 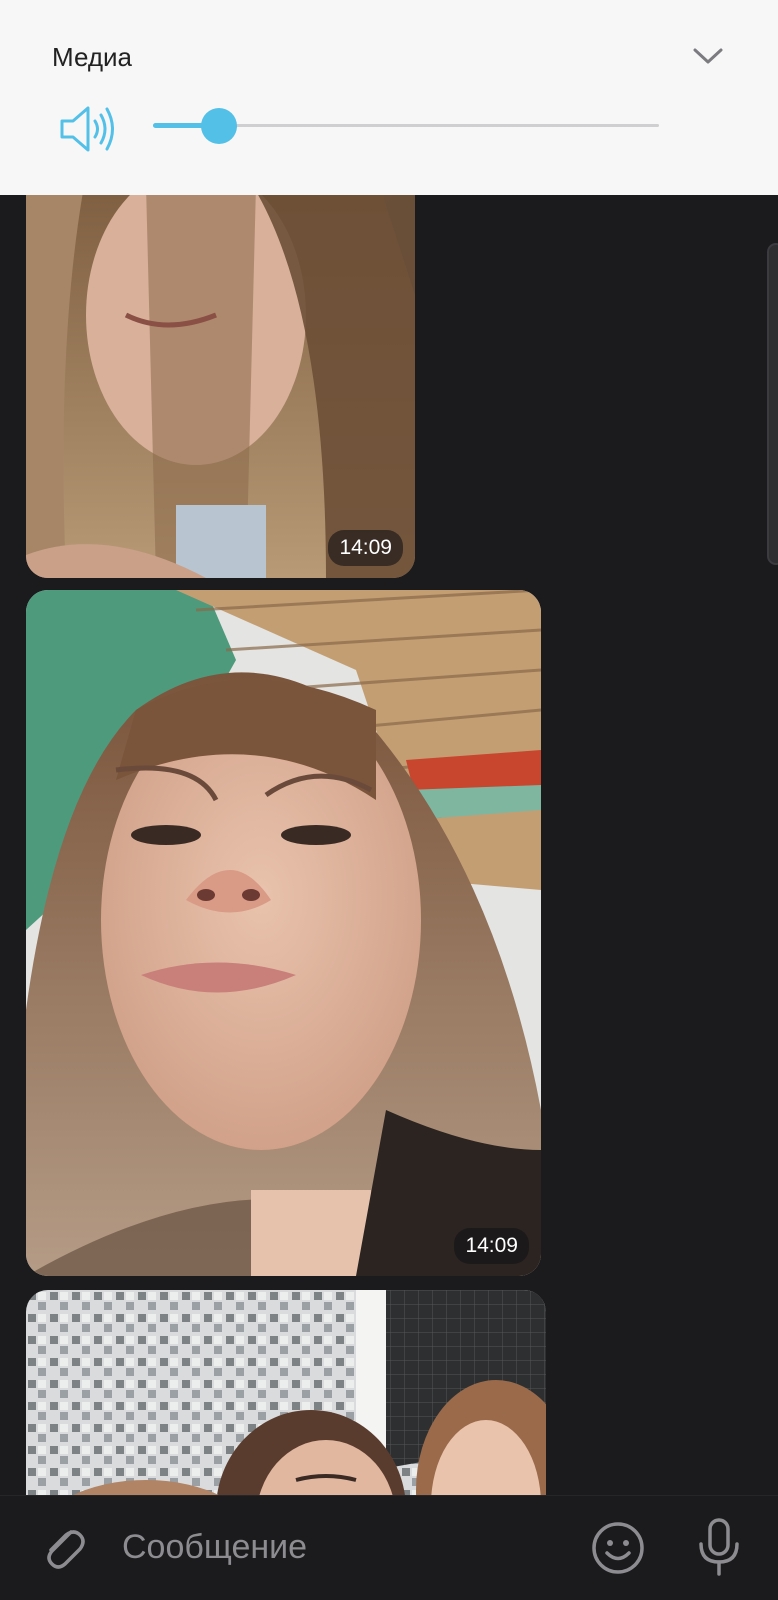 What do you see at coordinates (389, 97) in the screenshot?
I see `volume-panel: Медиа` at bounding box center [389, 97].